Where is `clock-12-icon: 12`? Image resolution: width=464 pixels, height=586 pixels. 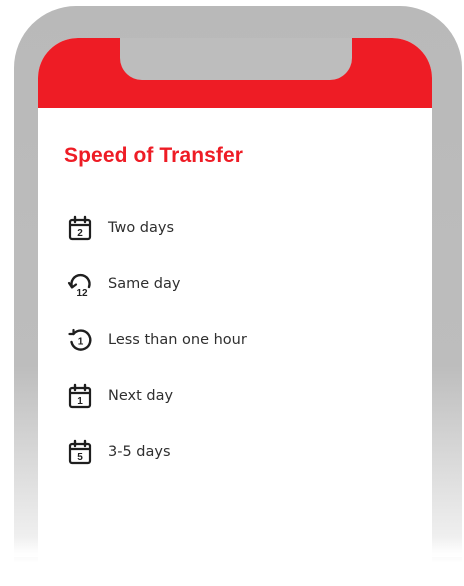
clock-12-icon: 12 is located at coordinates (80, 284).